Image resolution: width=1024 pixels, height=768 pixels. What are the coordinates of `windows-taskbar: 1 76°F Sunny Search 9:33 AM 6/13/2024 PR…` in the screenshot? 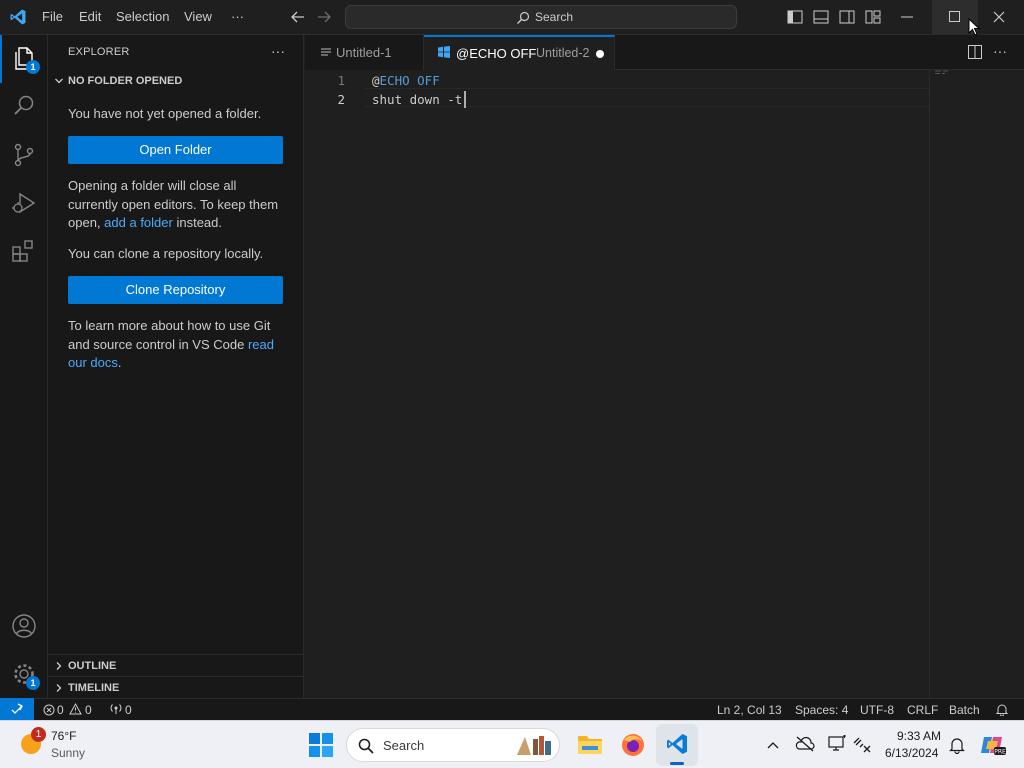 It's located at (512, 744).